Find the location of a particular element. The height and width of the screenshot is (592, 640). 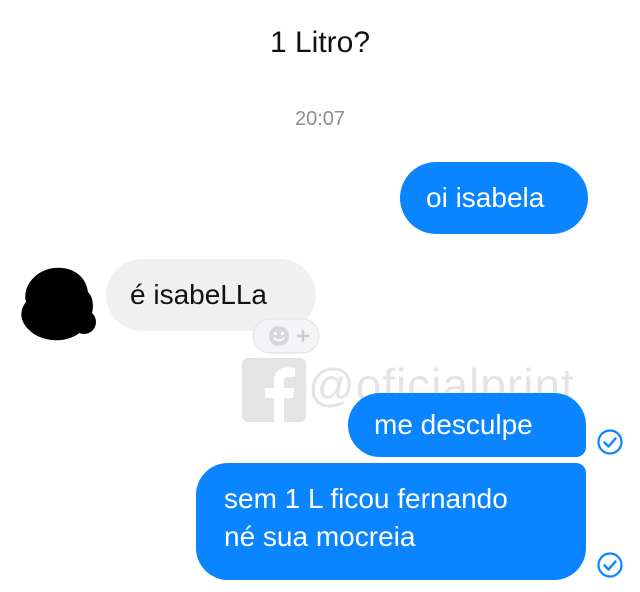

message-text-line: sem 1 L ficou fernando is located at coordinates (366, 498).